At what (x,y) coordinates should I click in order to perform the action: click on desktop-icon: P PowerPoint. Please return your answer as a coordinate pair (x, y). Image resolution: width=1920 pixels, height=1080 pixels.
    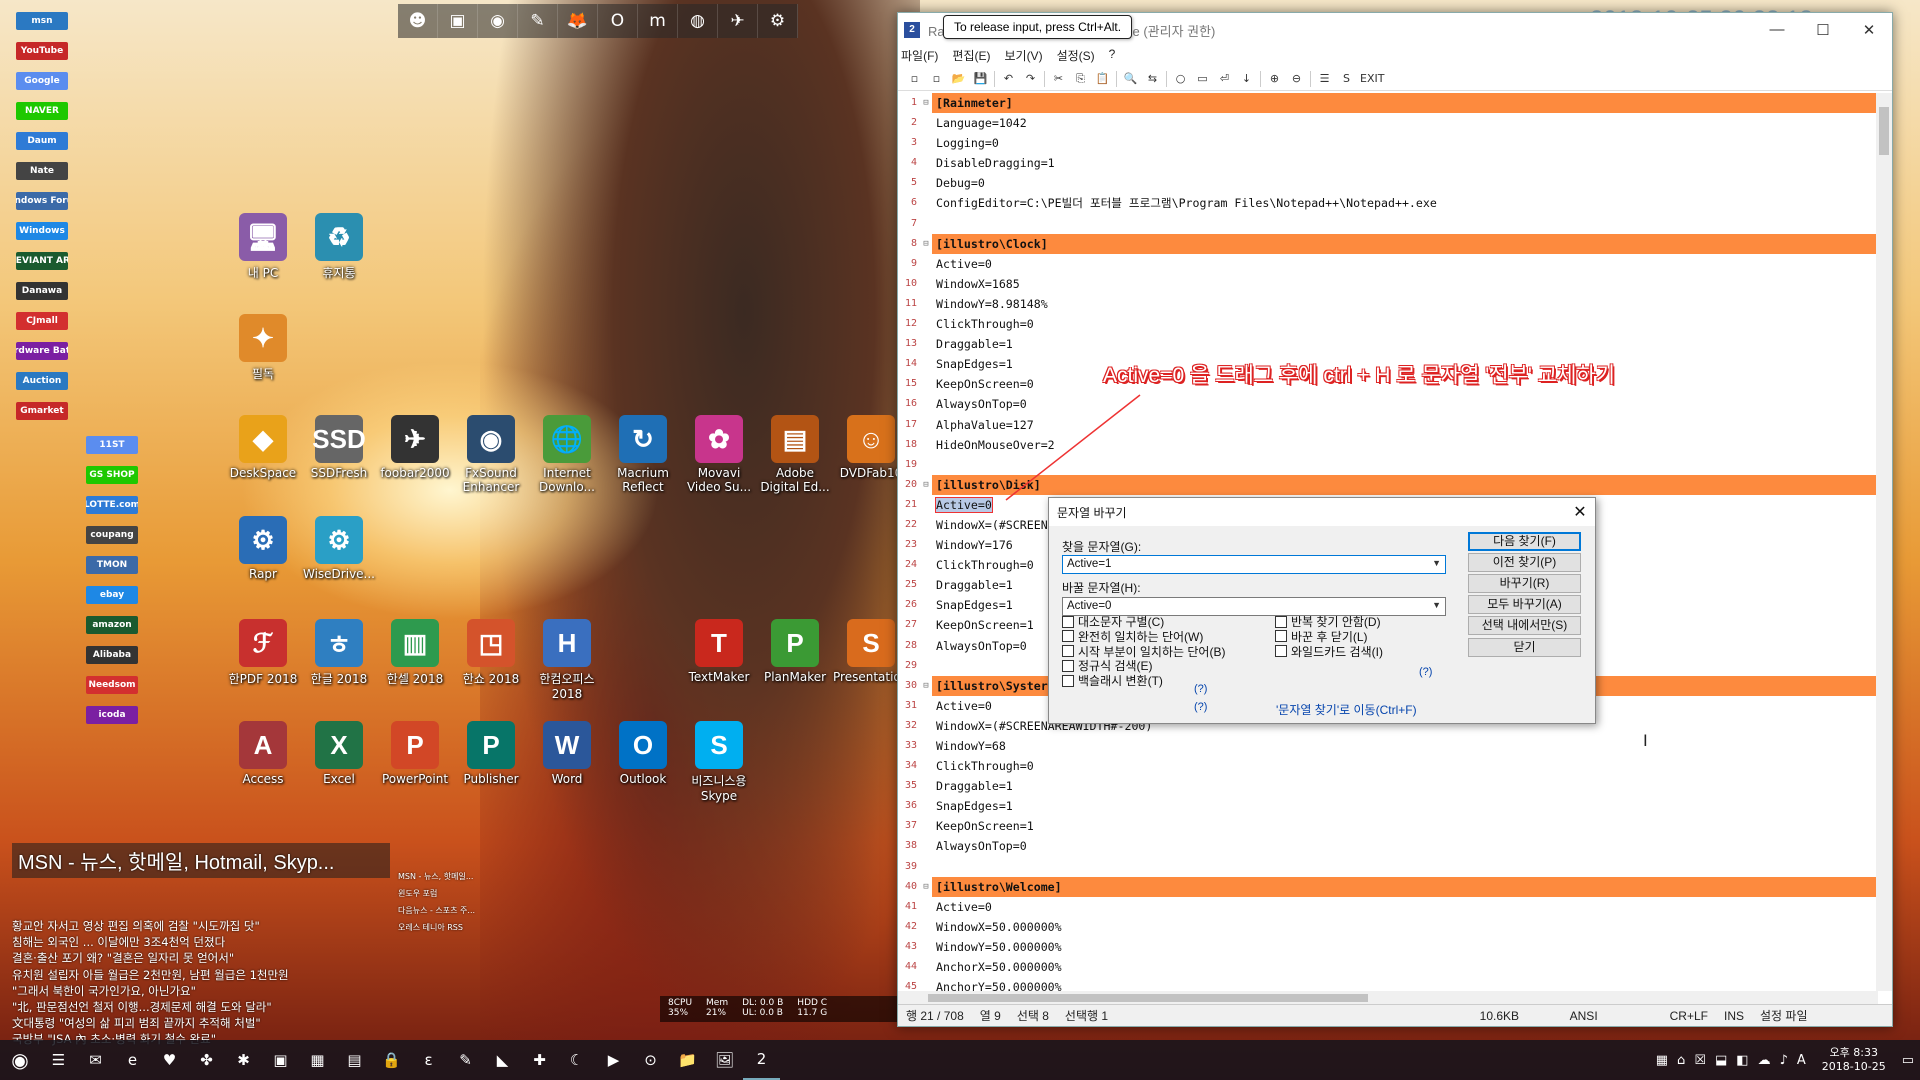
    Looking at the image, I should click on (415, 753).